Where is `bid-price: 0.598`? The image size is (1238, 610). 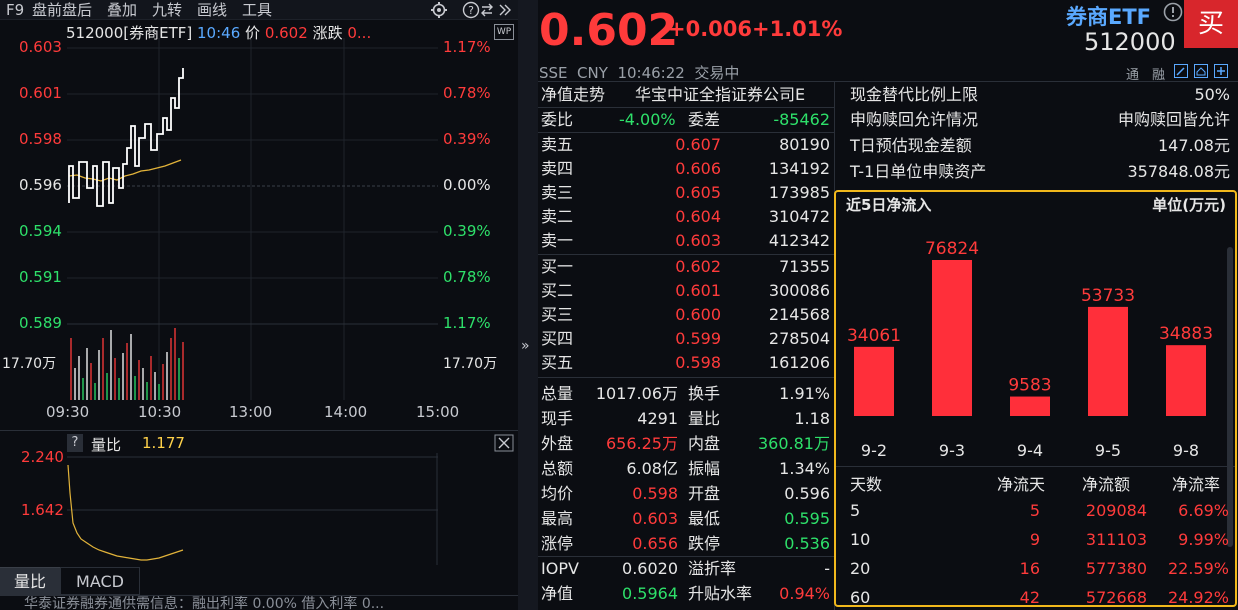
bid-price: 0.598 is located at coordinates (698, 362).